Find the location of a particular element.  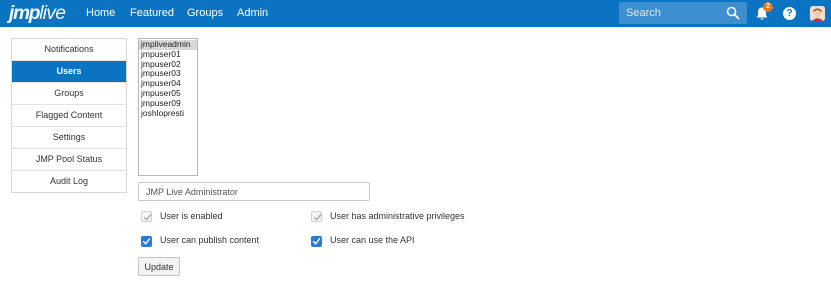

sidebar-item-notifications: Notifications is located at coordinates (69, 50).